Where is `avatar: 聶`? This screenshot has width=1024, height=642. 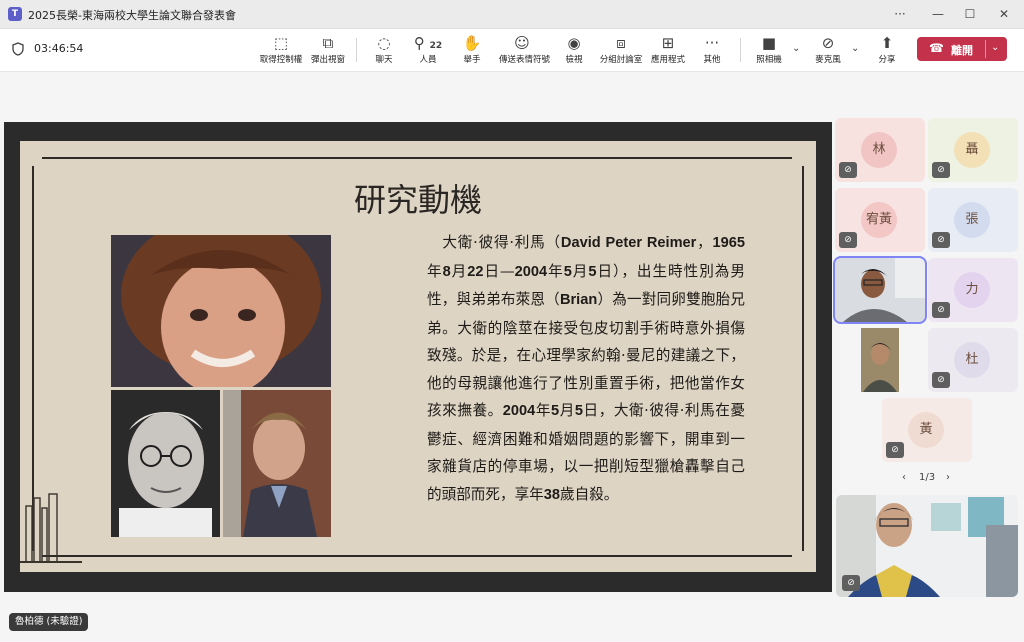 avatar: 聶 is located at coordinates (972, 150).